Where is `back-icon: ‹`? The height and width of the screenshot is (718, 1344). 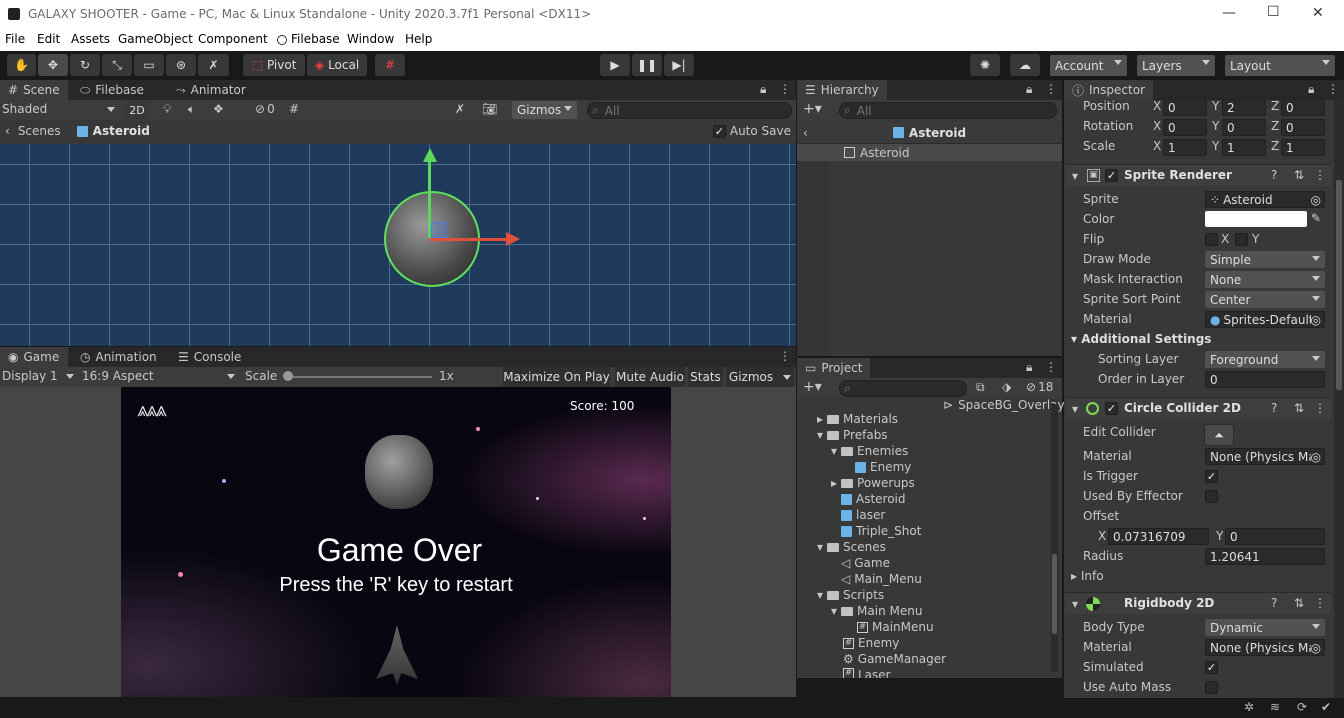 back-icon: ‹ is located at coordinates (7, 131).